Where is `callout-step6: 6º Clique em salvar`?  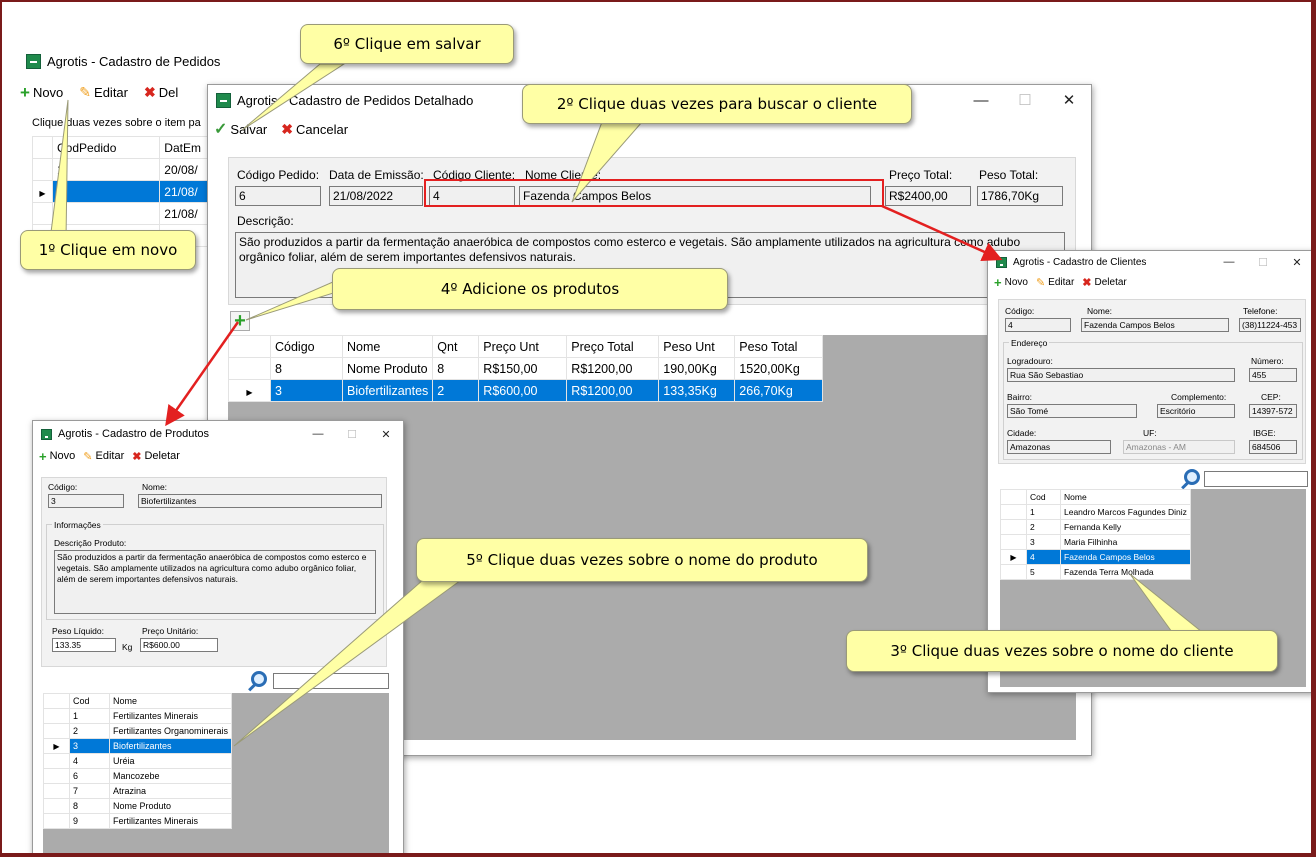
callout-step6: 6º Clique em salvar is located at coordinates (407, 44).